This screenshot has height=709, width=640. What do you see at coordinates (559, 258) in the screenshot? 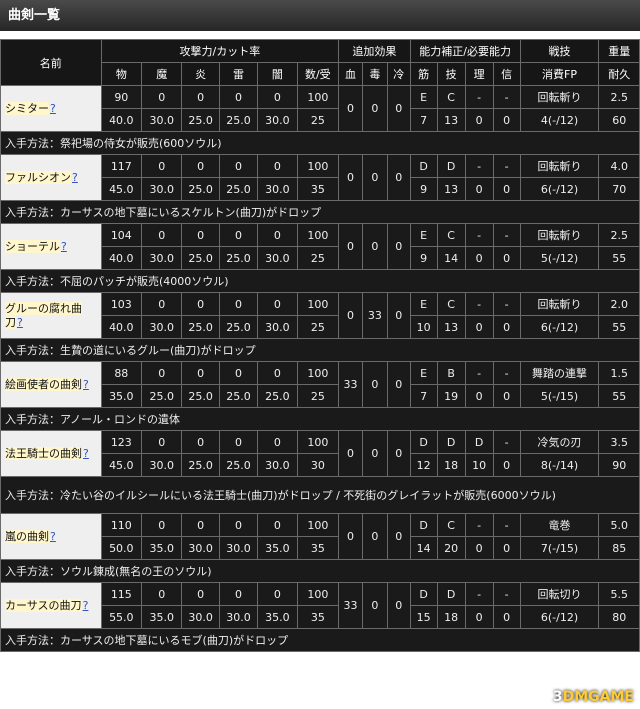
I see `skill-fp: 5(-/12)` at bounding box center [559, 258].